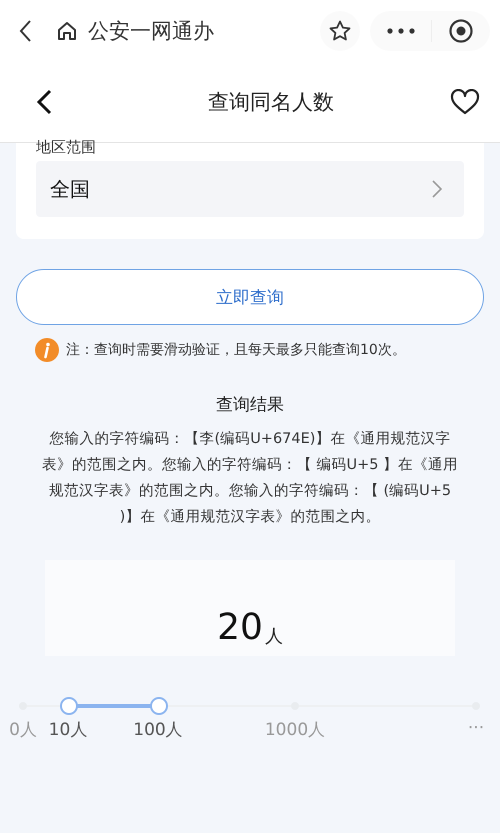 The image size is (500, 833). I want to click on favorite-button, so click(340, 31).